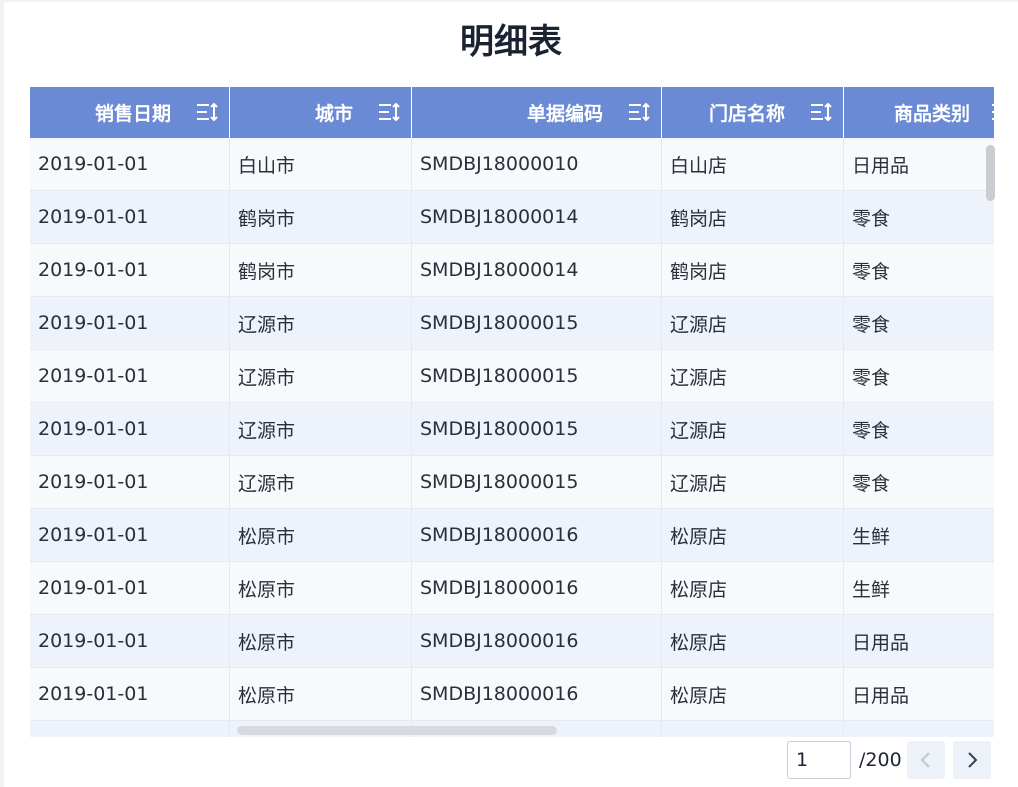 This screenshot has height=787, width=1018. I want to click on previous-page-button, so click(926, 760).